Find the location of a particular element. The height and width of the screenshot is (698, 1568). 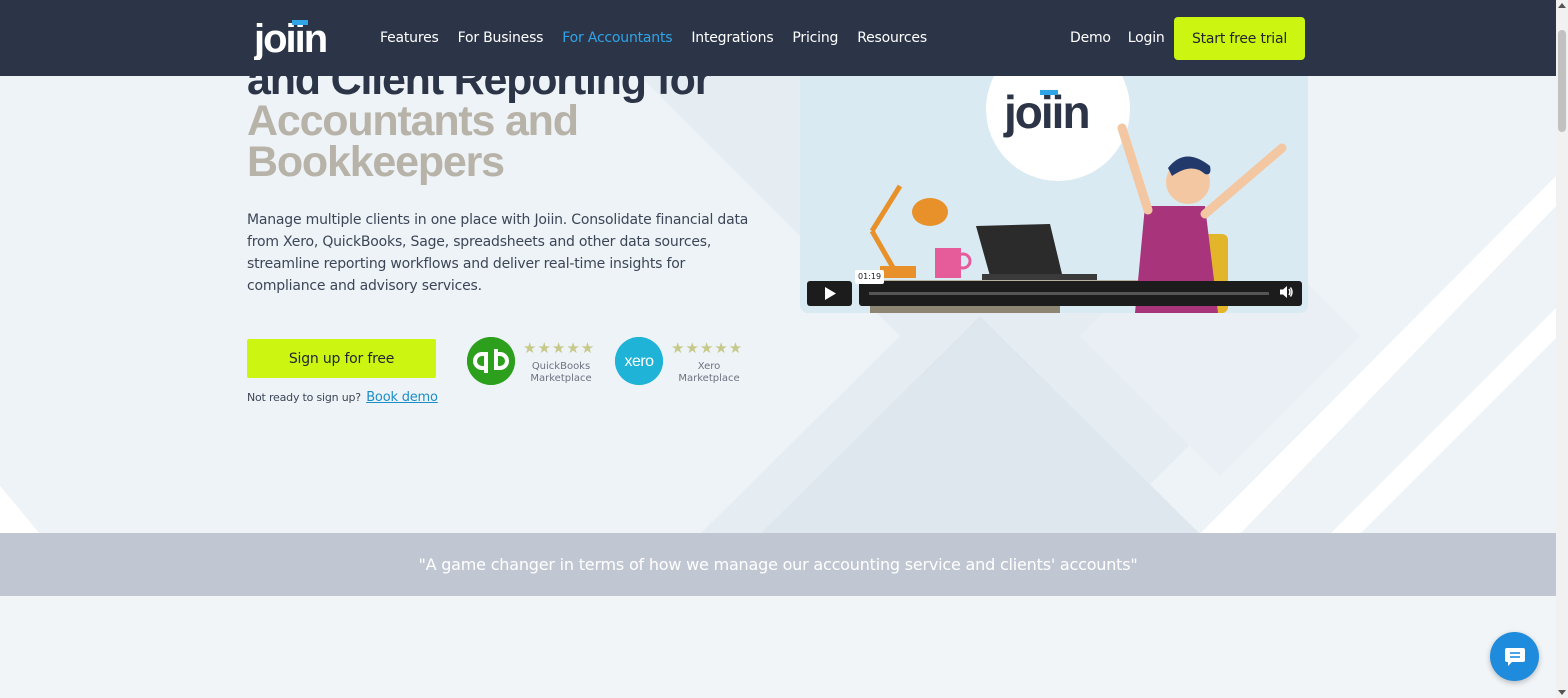

svg-text: joiin is located at coordinates (290, 39).